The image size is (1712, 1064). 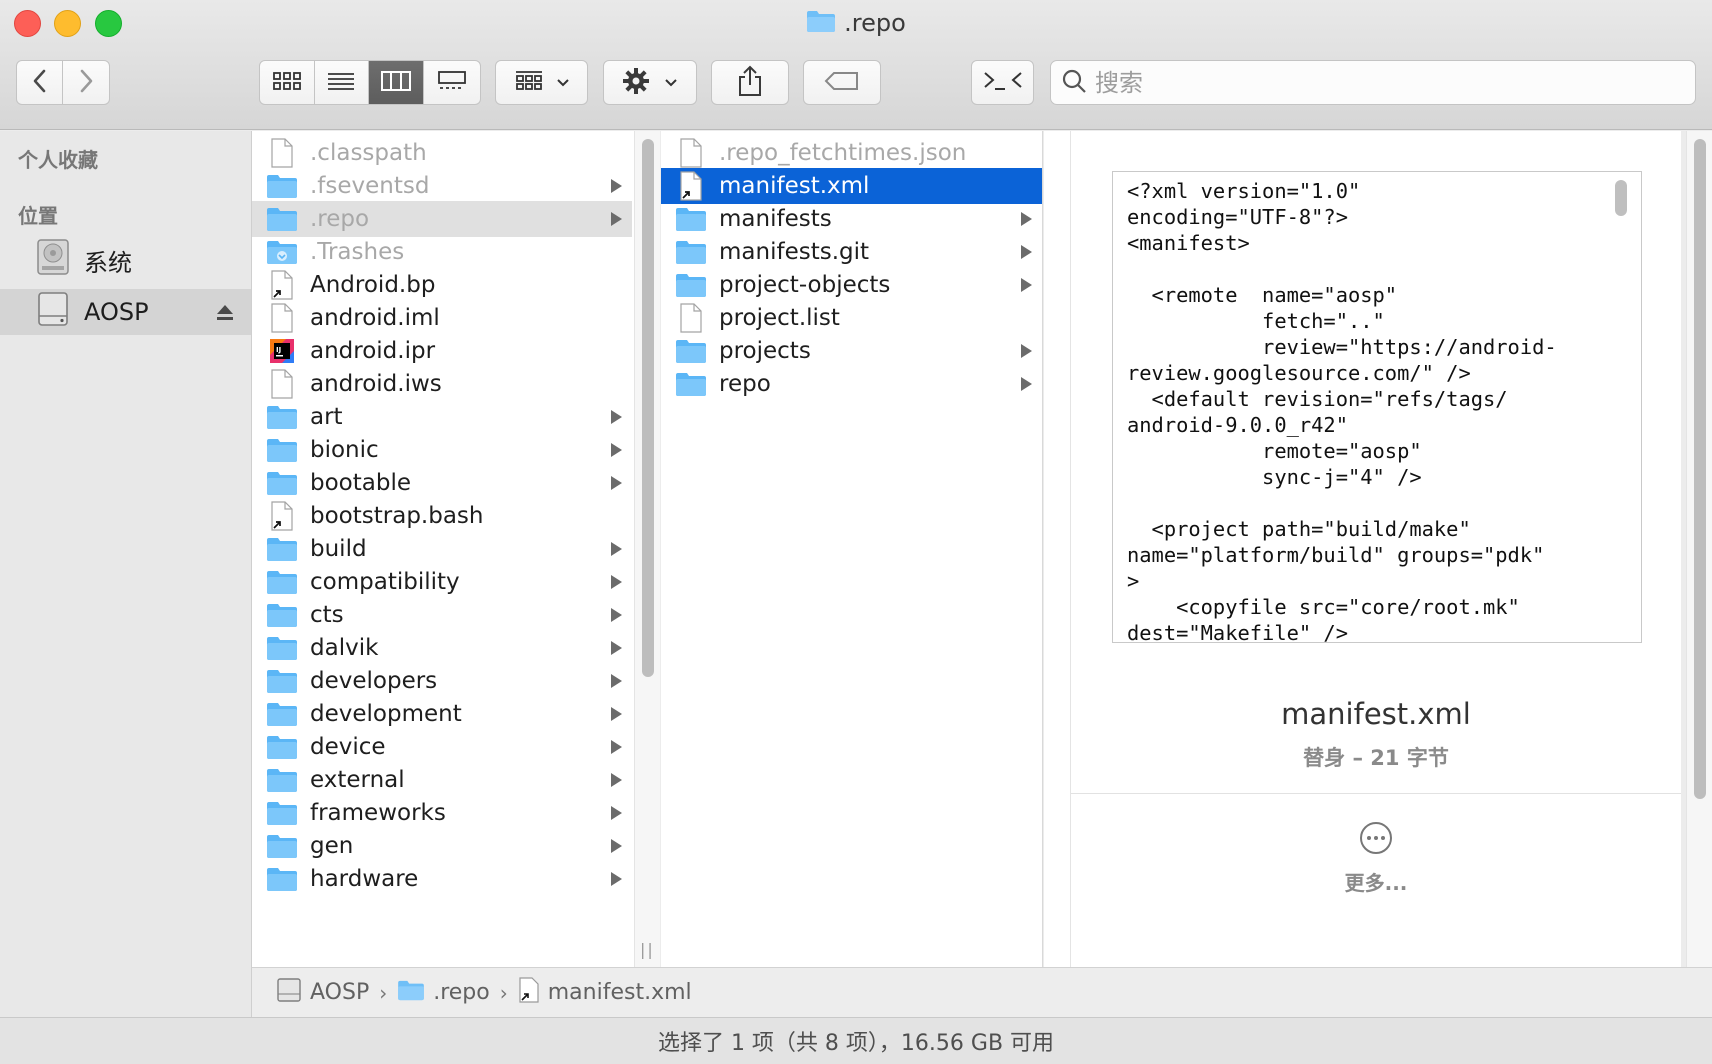 I want to click on path-crumb-manifest: manifest.xml, so click(x=605, y=993).